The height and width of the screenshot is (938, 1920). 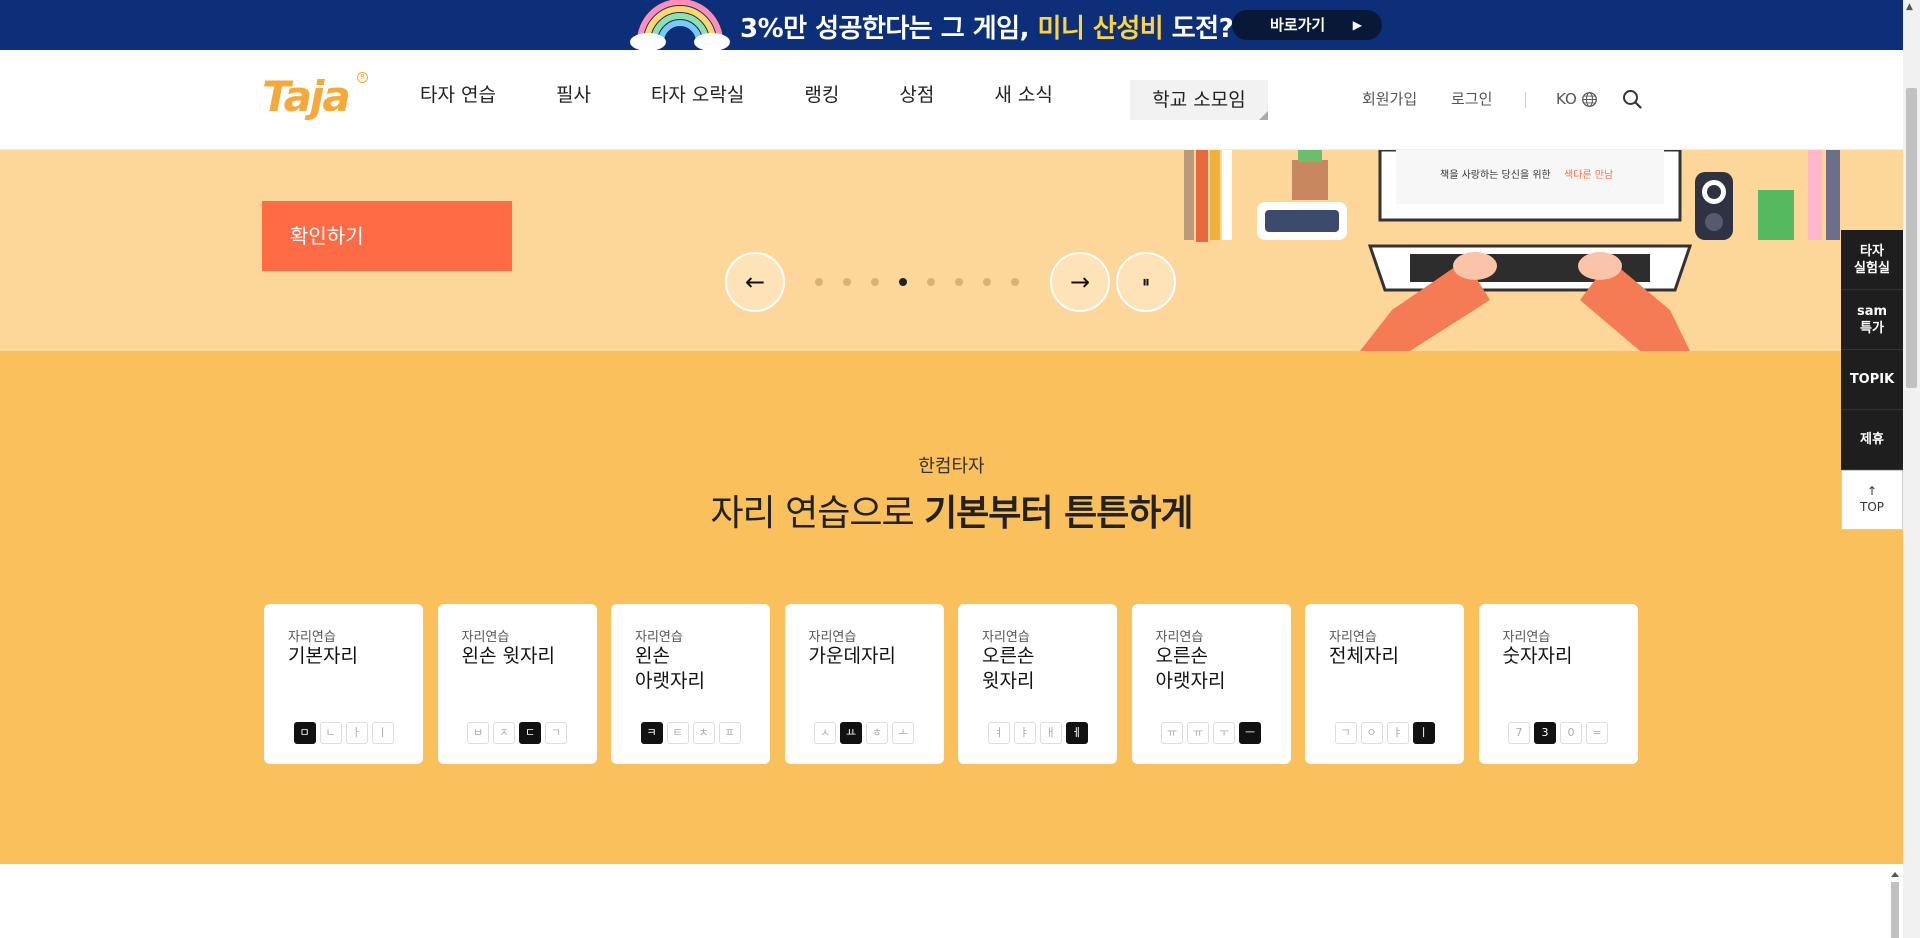 I want to click on side-topik: TOPIK, so click(x=1872, y=380).